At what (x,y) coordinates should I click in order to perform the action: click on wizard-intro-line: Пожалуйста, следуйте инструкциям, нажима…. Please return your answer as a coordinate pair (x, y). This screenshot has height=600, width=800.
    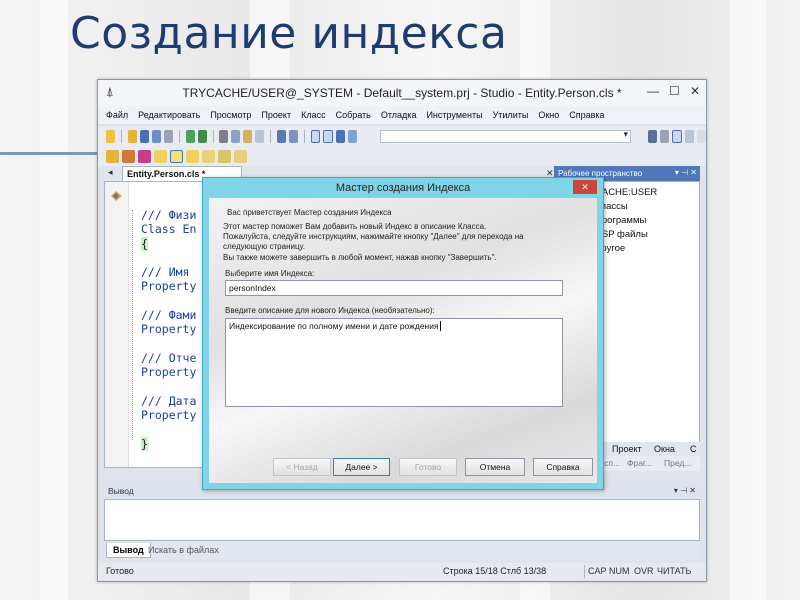
    Looking at the image, I should click on (373, 236).